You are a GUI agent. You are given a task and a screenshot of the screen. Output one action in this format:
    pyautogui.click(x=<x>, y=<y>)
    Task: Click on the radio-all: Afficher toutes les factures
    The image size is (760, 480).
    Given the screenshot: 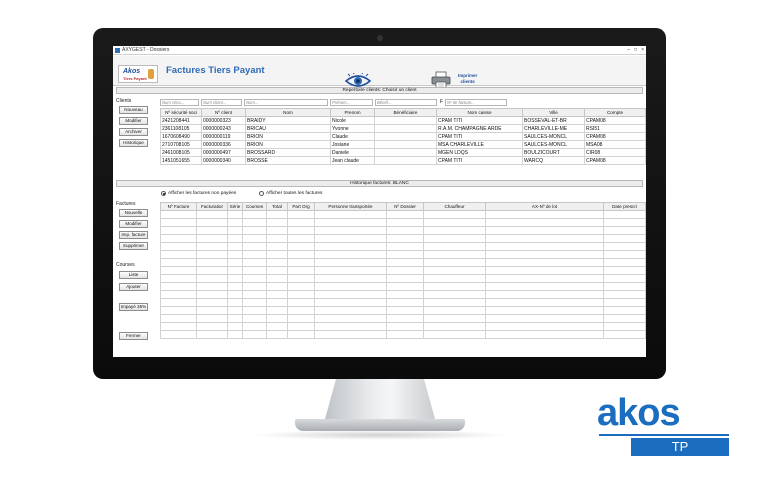 What is the action you would take?
    pyautogui.click(x=290, y=193)
    